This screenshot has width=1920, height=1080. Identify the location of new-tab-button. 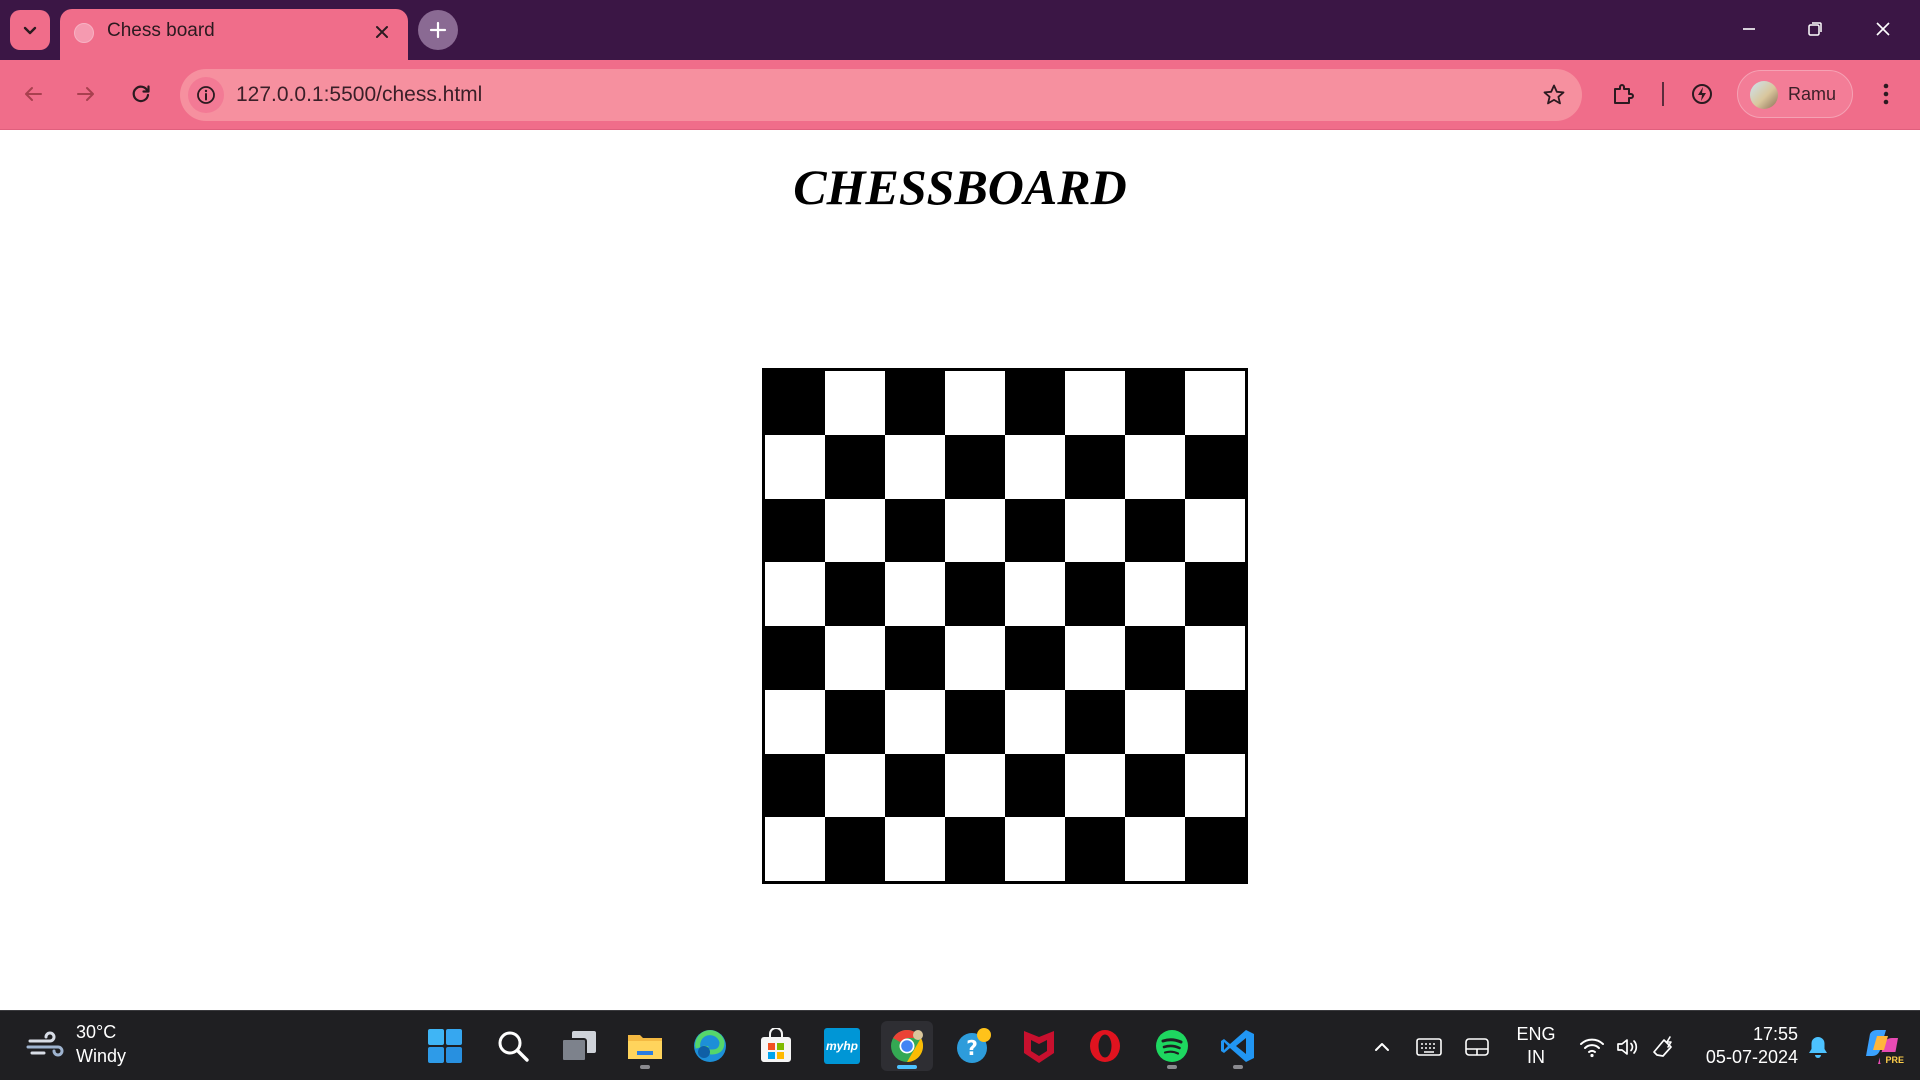
(438, 30).